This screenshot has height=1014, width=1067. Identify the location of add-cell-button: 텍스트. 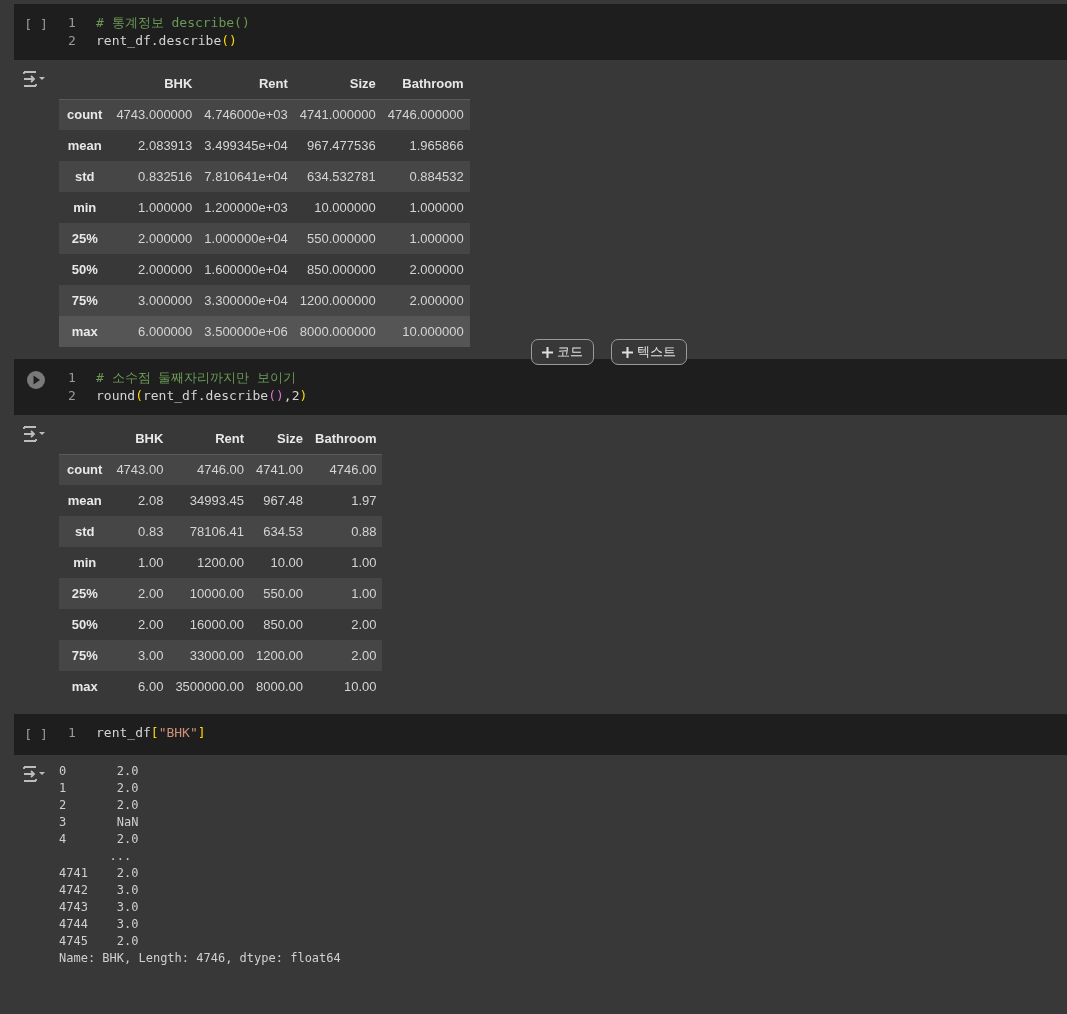
(649, 352).